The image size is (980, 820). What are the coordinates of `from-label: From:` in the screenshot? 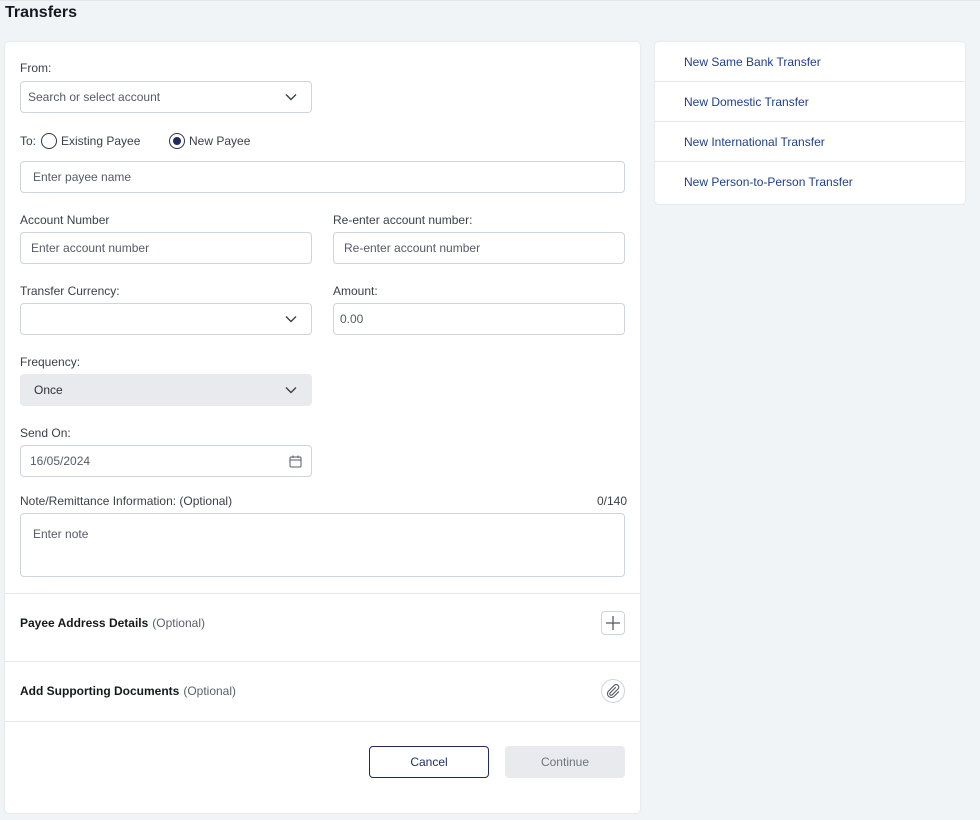 It's located at (36, 68).